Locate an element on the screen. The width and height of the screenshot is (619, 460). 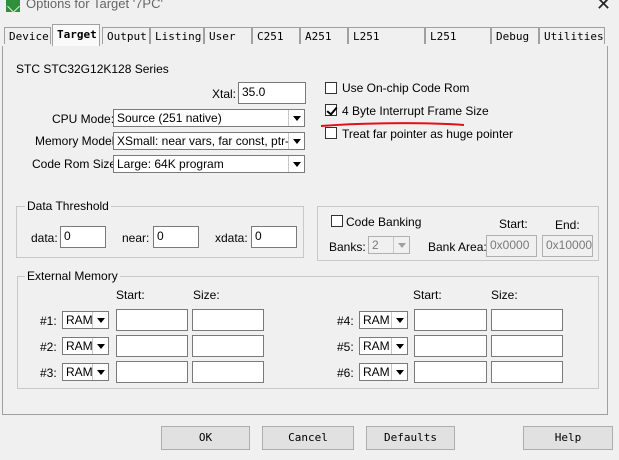
bank-end-label: End: is located at coordinates (567, 225).